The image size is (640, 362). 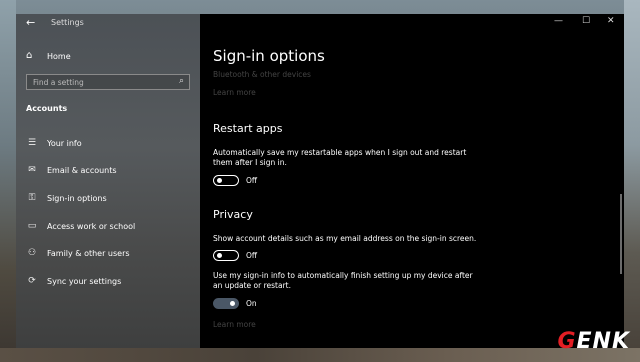 I want to click on home-nav: ⌂ Home, so click(x=48, y=56).